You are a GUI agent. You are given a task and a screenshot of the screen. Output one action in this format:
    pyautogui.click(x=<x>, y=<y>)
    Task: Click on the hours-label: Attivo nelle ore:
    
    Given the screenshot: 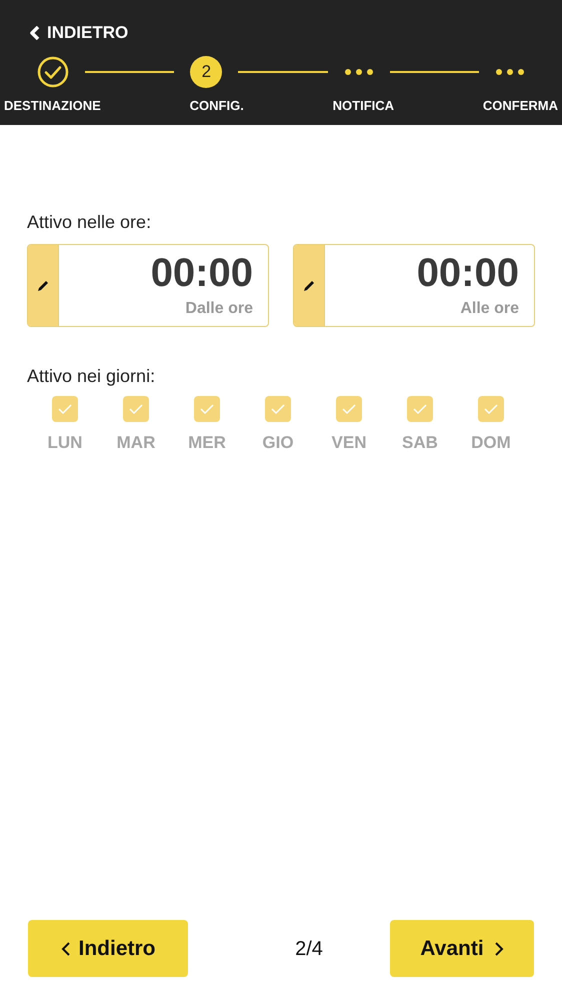 What is the action you would take?
    pyautogui.click(x=89, y=222)
    